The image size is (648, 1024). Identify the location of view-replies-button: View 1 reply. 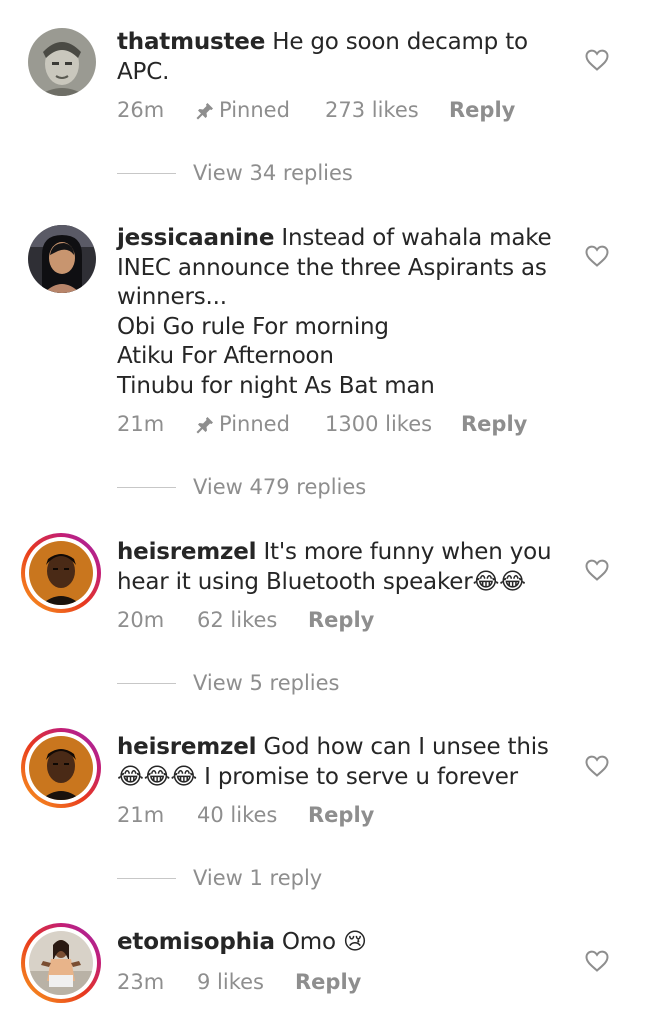
(219, 878).